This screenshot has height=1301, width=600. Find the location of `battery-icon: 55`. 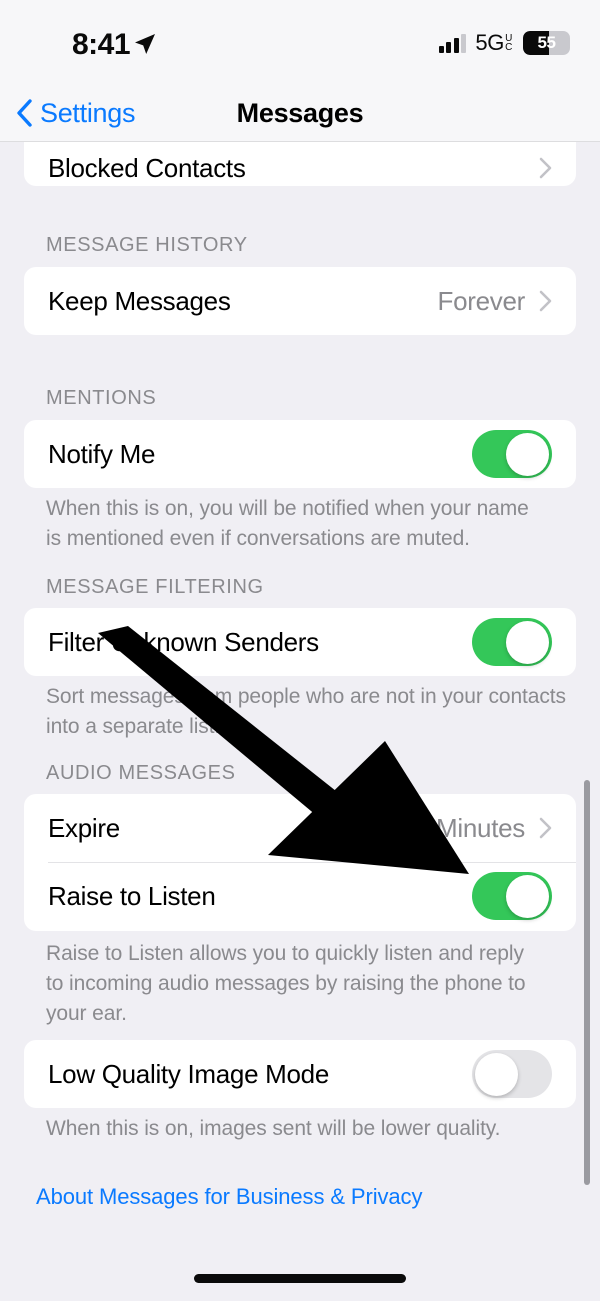

battery-icon: 55 is located at coordinates (546, 43).